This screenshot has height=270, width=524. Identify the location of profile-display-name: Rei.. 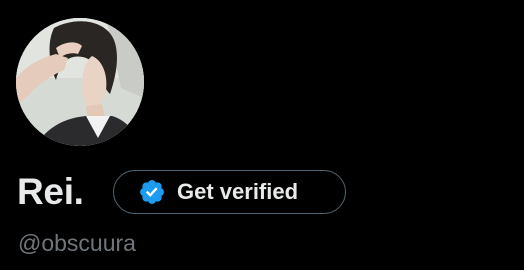
(50, 191).